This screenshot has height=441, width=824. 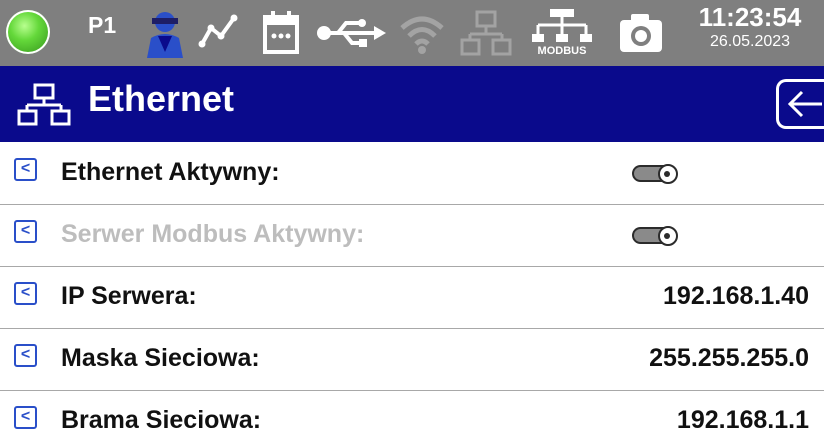 I want to click on server-ip-value: 192.168.1.40, so click(x=736, y=296).